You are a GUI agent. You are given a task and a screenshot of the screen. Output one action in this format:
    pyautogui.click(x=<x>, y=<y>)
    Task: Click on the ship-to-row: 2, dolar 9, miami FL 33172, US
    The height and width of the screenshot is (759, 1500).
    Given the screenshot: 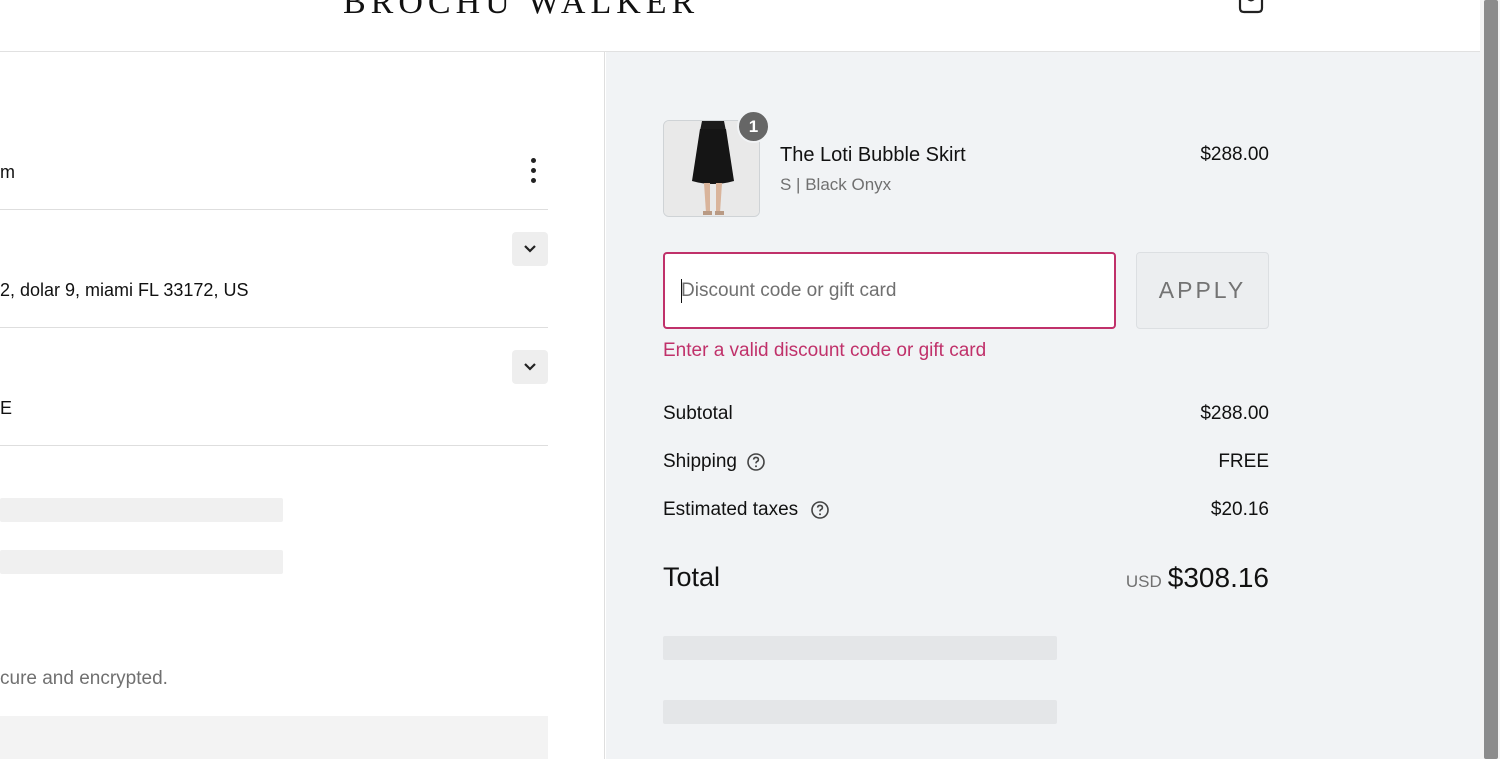 What is the action you would take?
    pyautogui.click(x=274, y=269)
    